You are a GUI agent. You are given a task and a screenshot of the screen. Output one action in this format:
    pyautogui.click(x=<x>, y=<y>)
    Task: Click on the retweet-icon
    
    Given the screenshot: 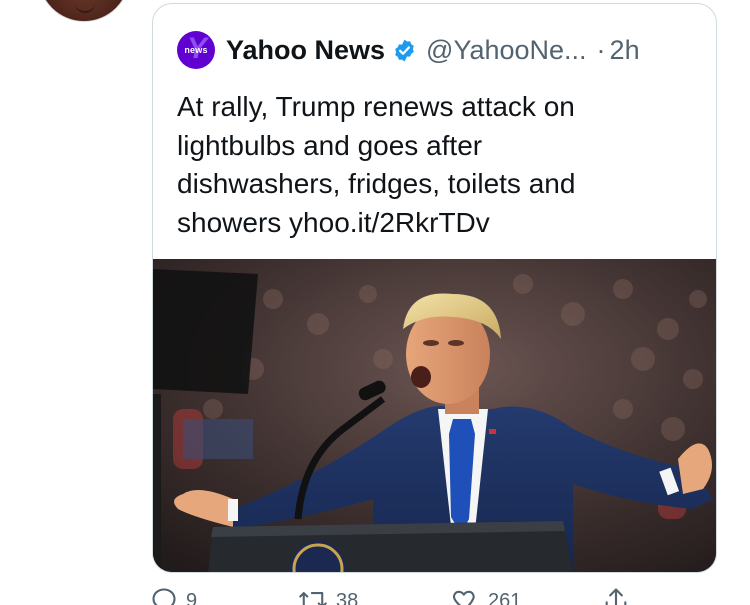 What is the action you would take?
    pyautogui.click(x=313, y=598)
    